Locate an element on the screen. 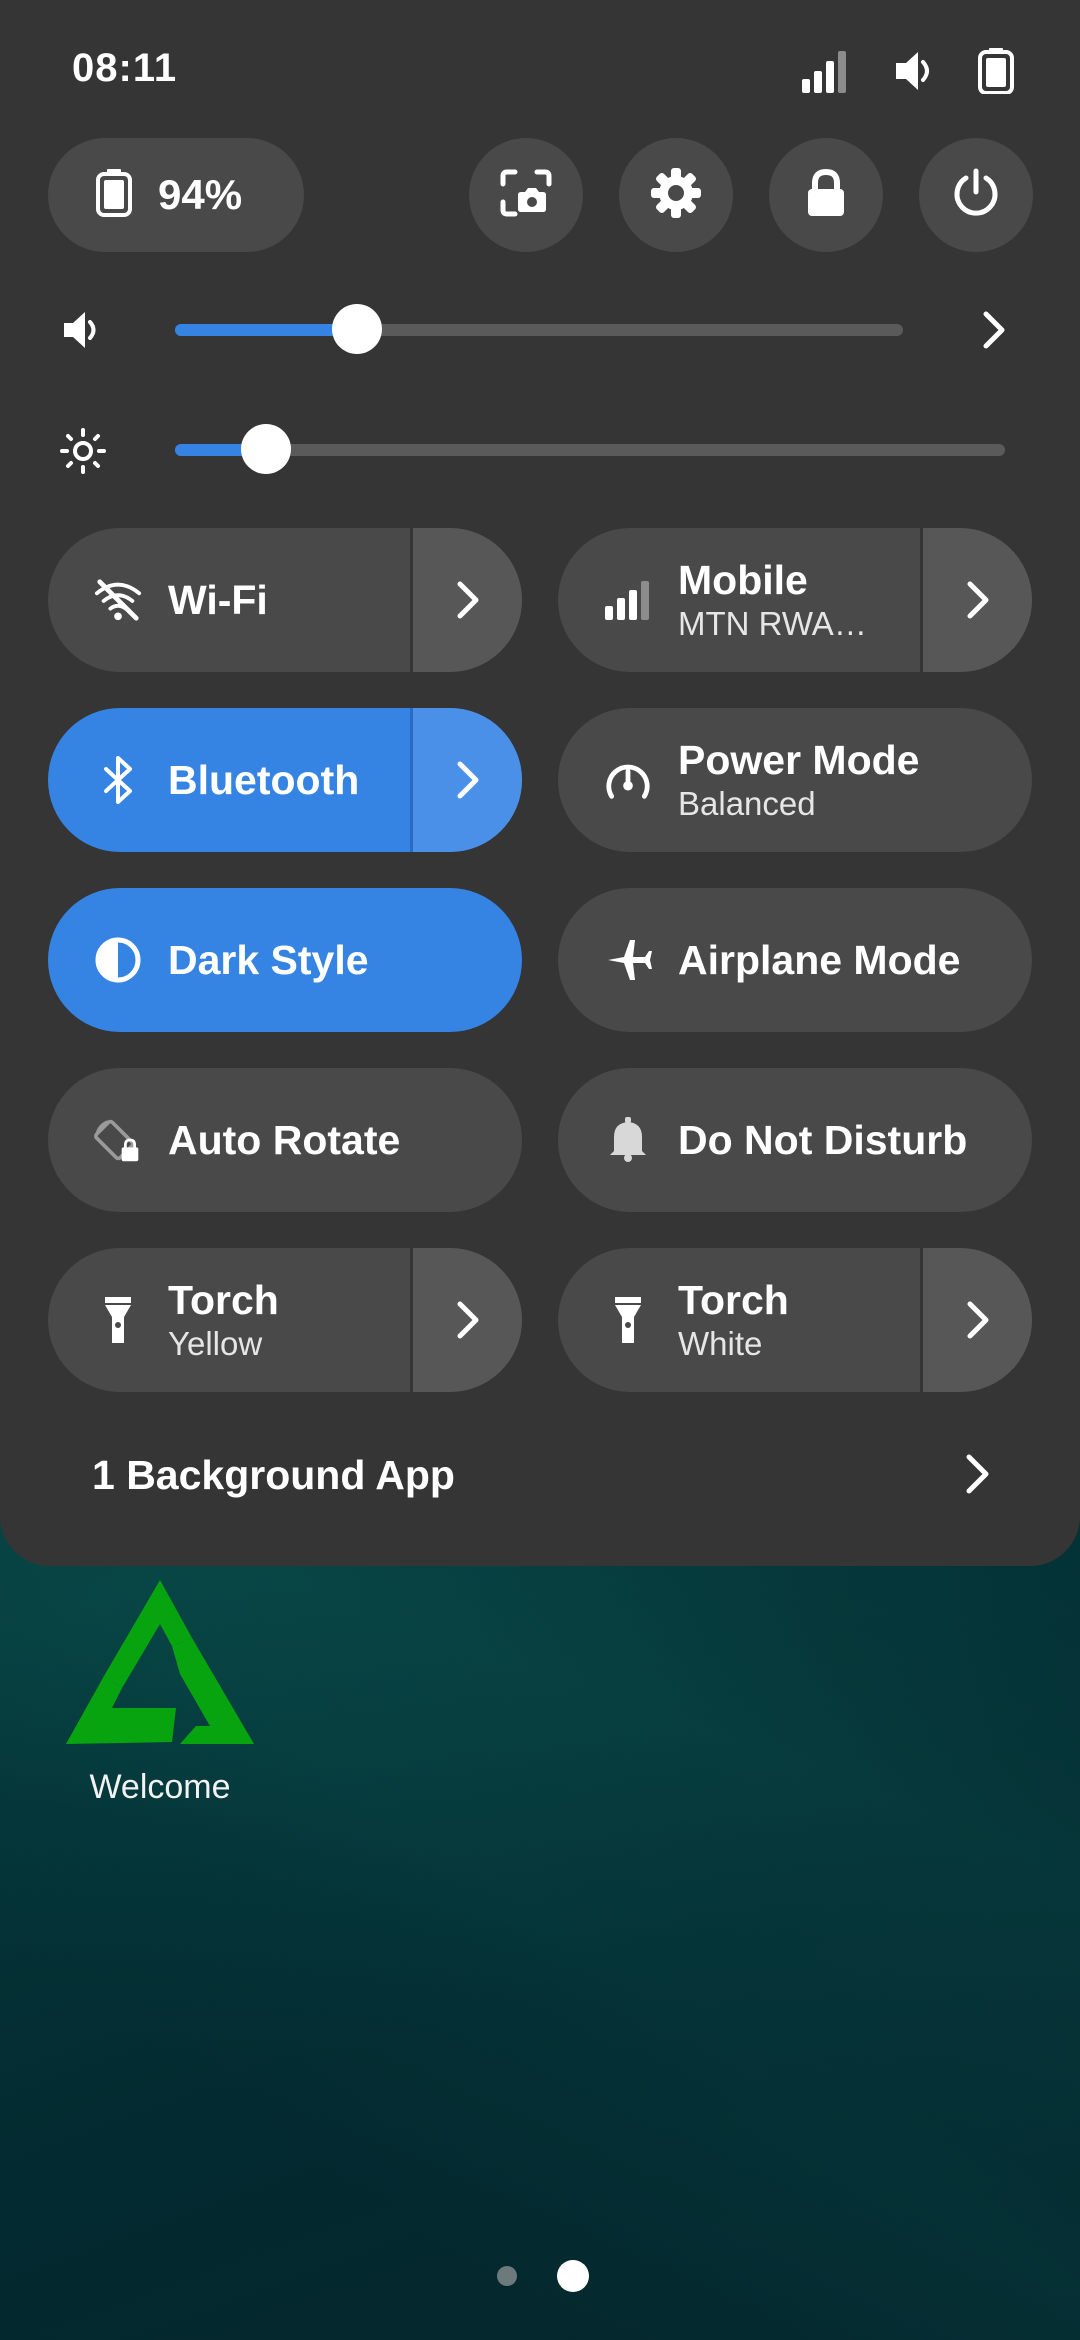  screenshot-button is located at coordinates (526, 195).